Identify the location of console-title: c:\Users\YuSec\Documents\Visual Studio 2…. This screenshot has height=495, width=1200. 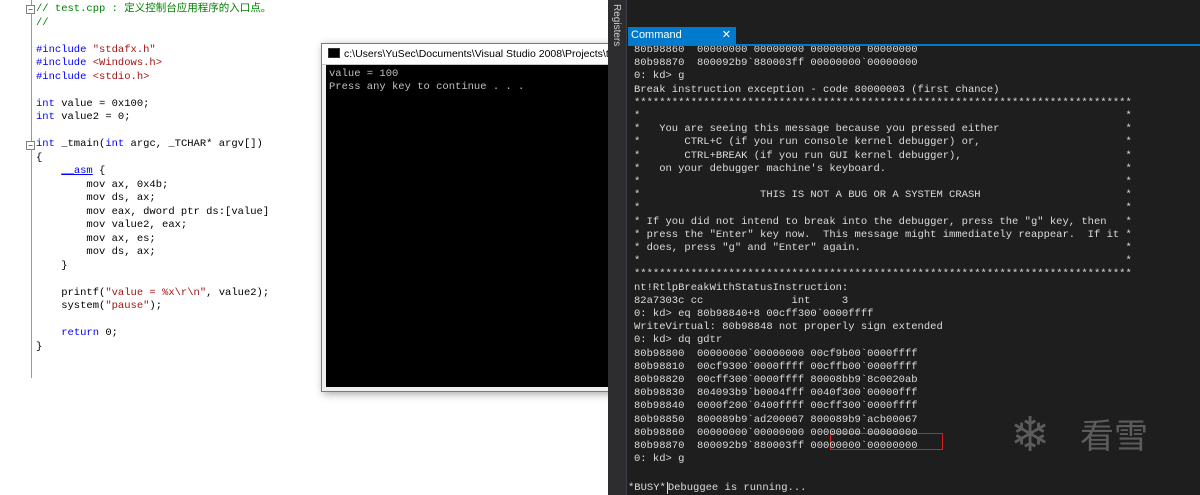
(478, 54).